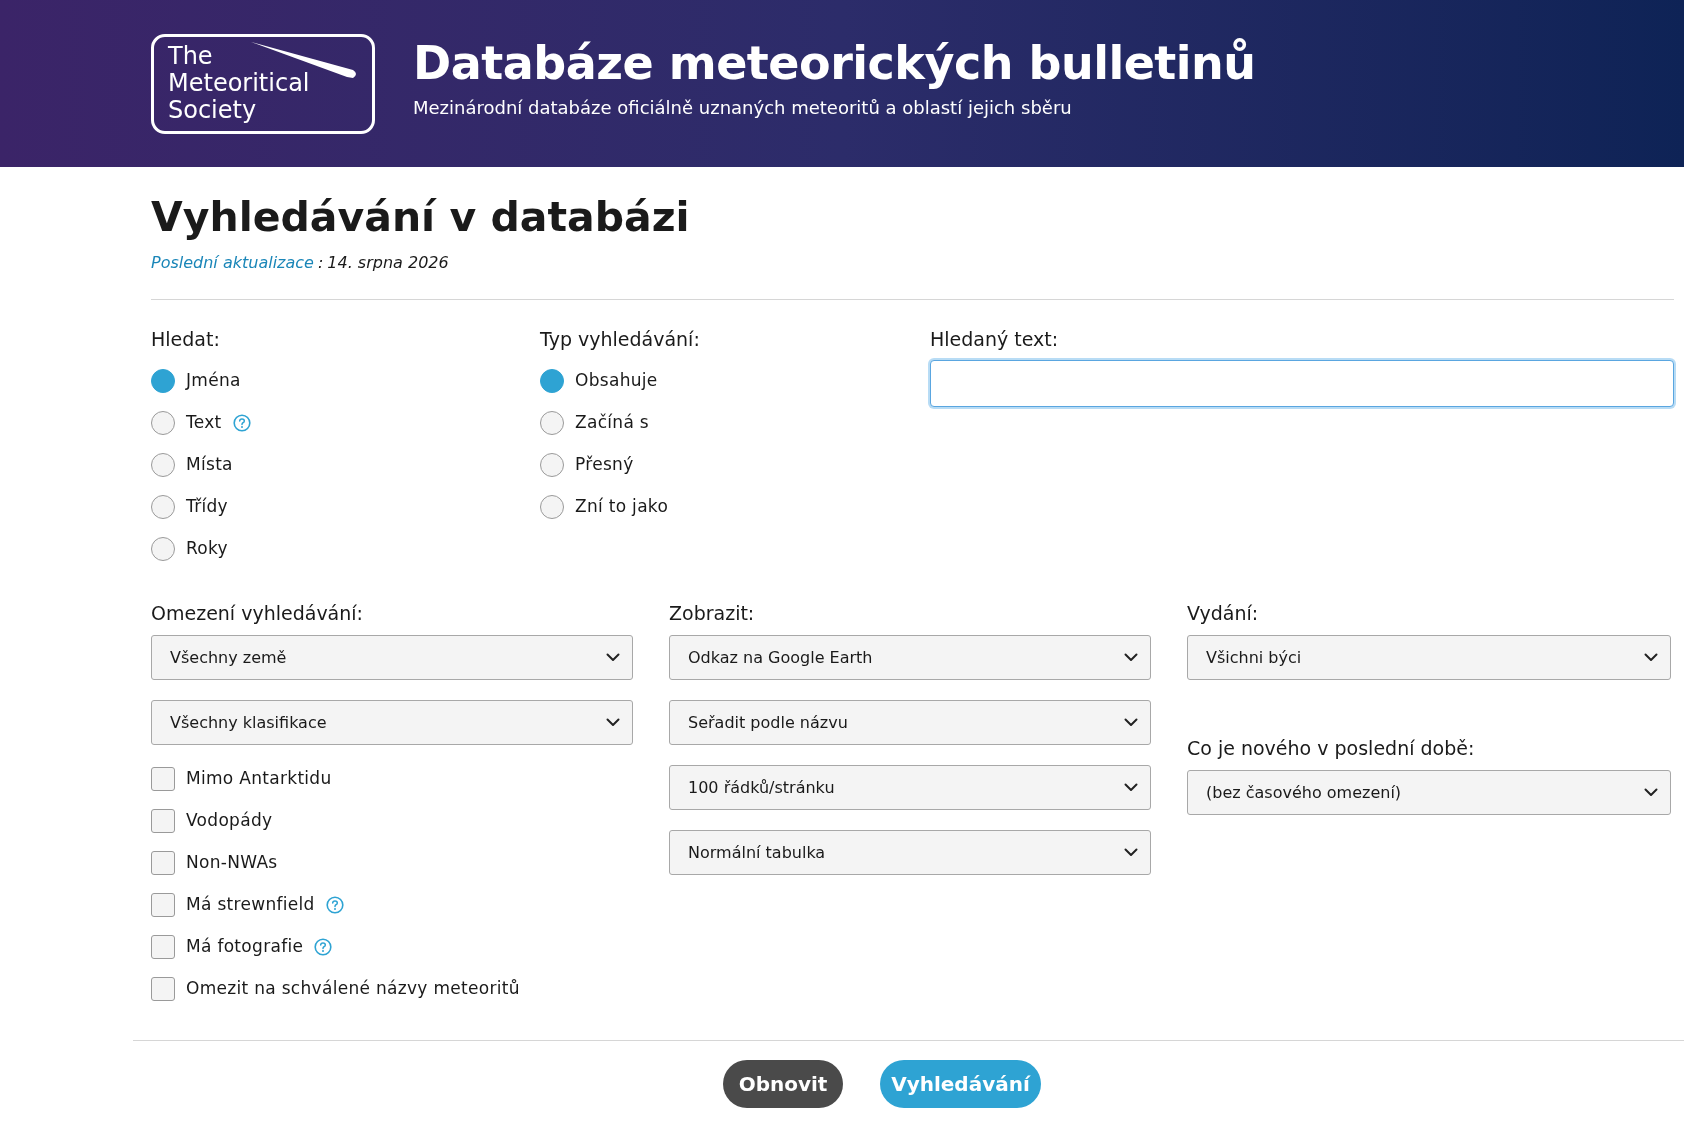 Image resolution: width=1684 pixels, height=1123 pixels. I want to click on dropdown-value: Všechny země, so click(228, 657).